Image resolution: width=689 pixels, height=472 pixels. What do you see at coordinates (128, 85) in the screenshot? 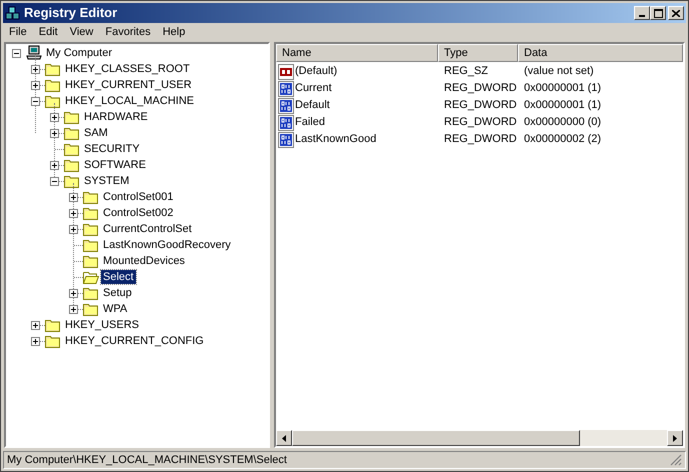
I see `tree-item: HKEY_CURRENT_USER` at bounding box center [128, 85].